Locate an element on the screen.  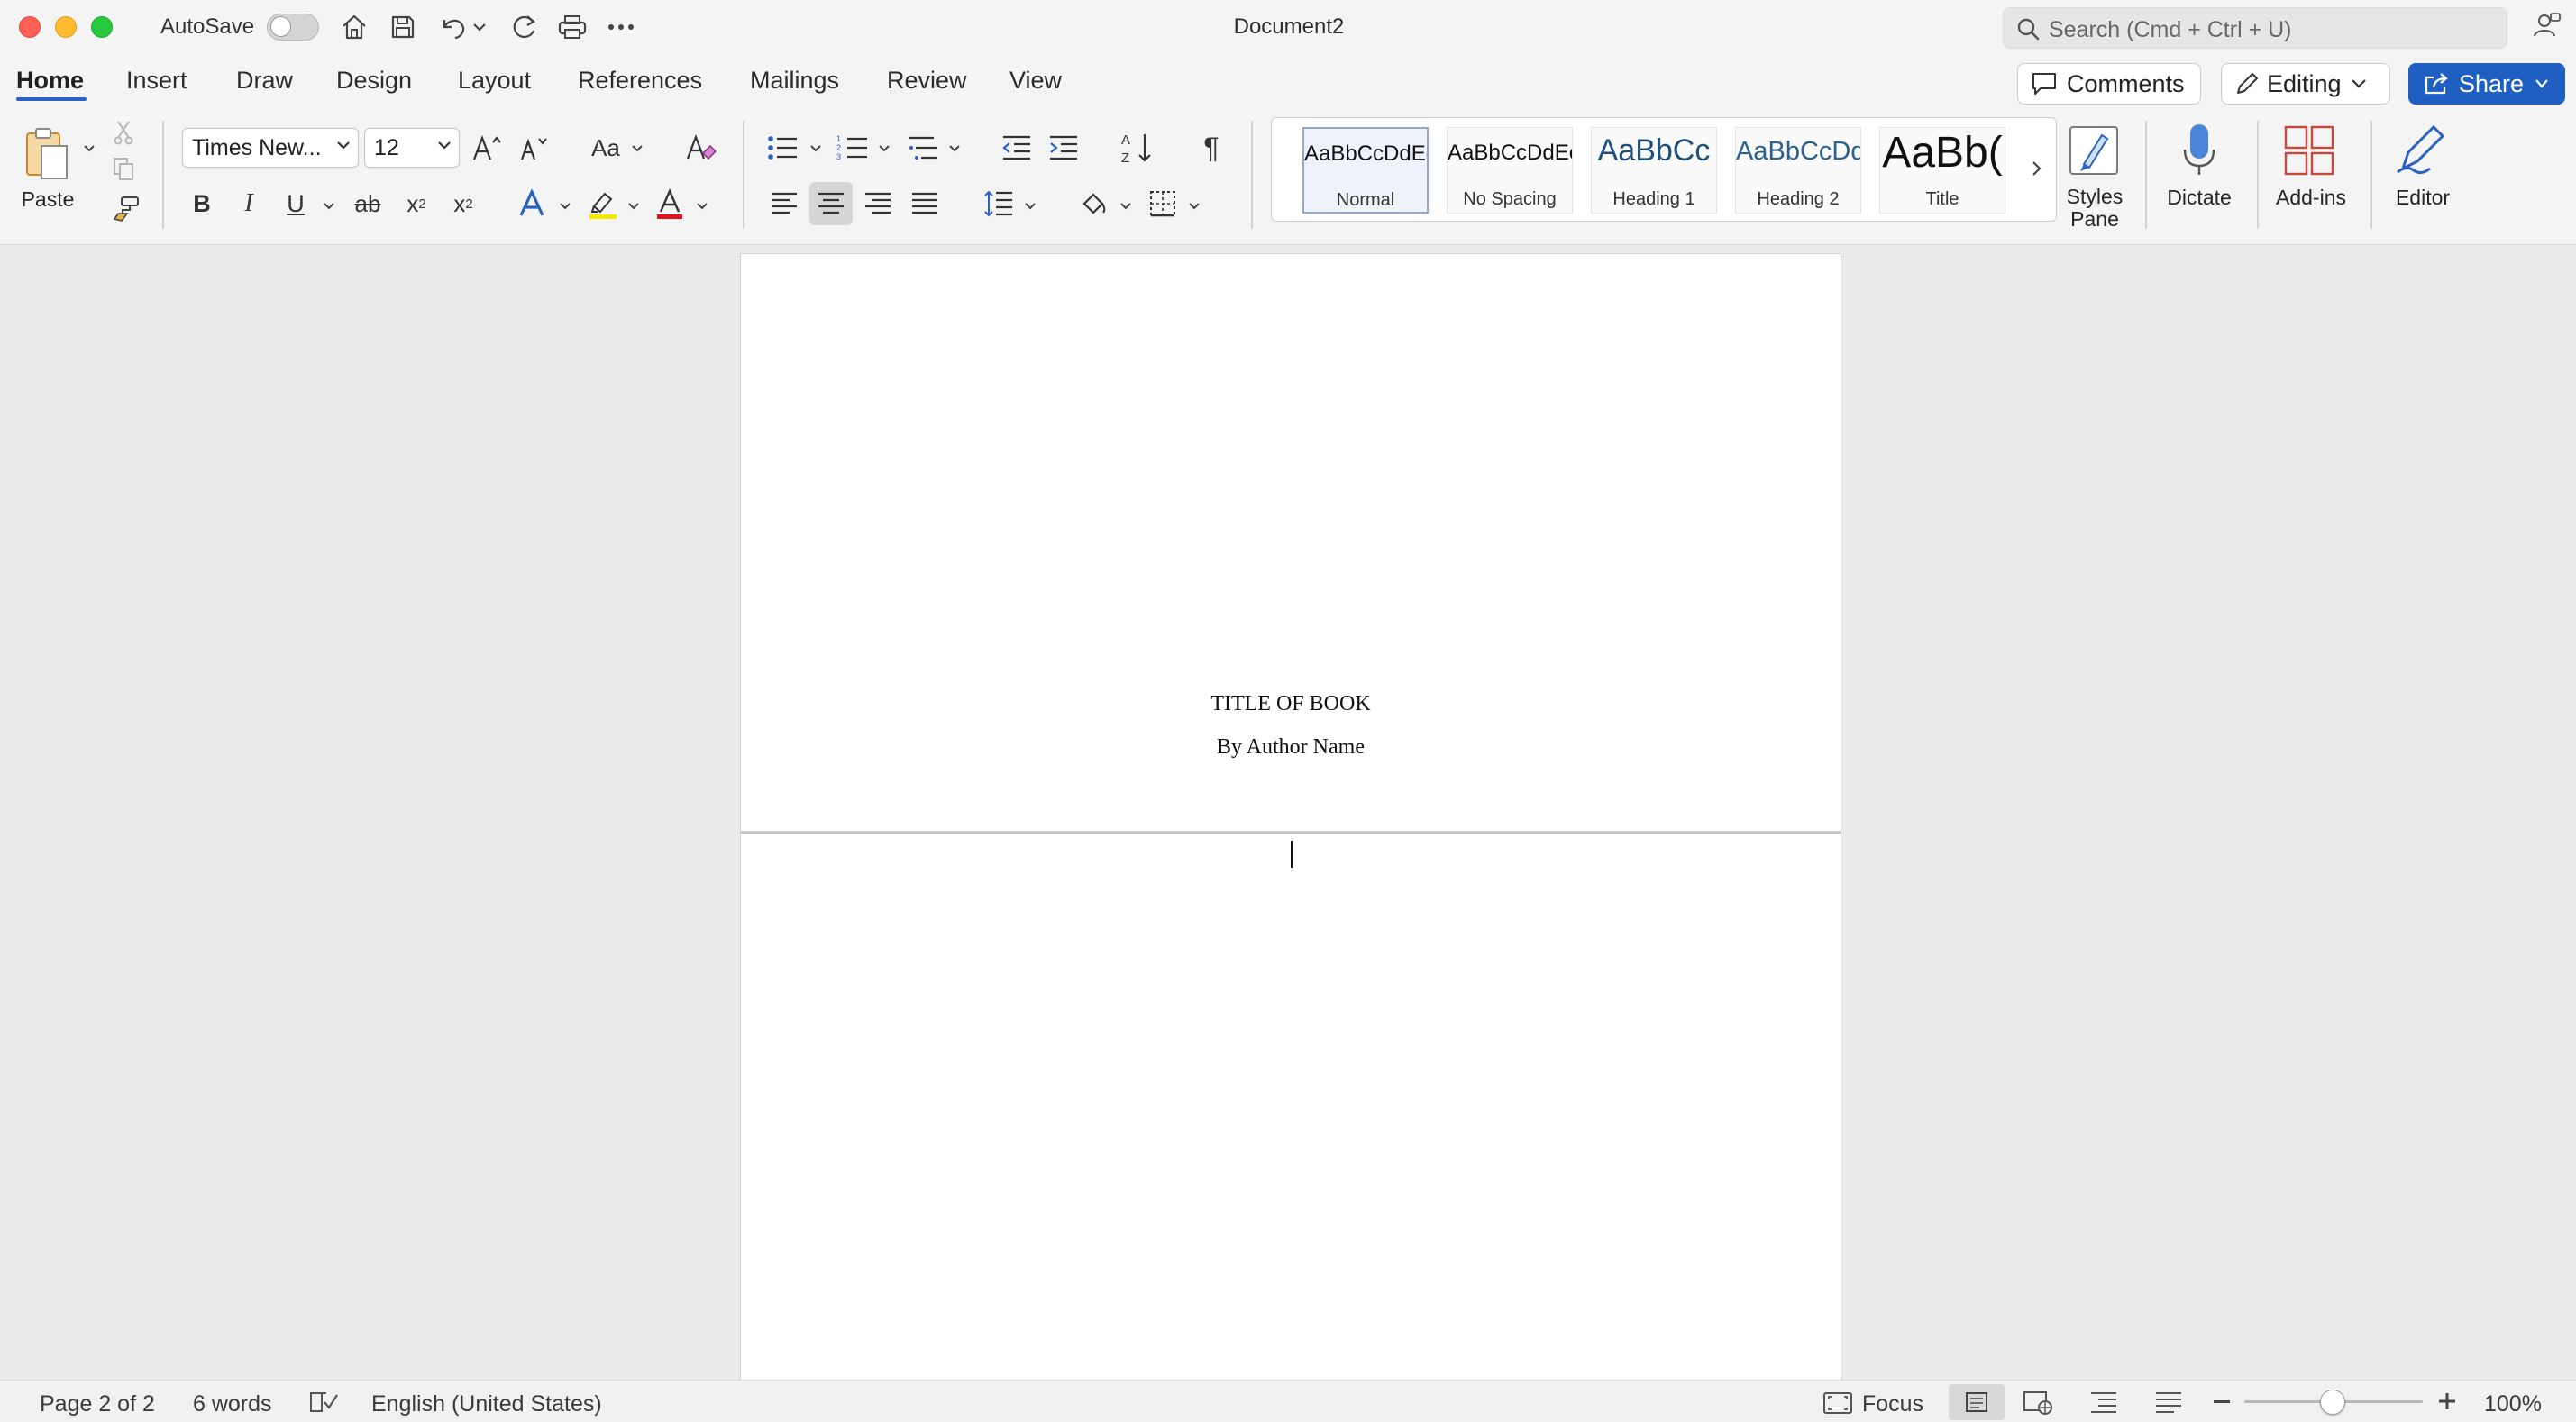
underline-icon: U is located at coordinates (295, 204).